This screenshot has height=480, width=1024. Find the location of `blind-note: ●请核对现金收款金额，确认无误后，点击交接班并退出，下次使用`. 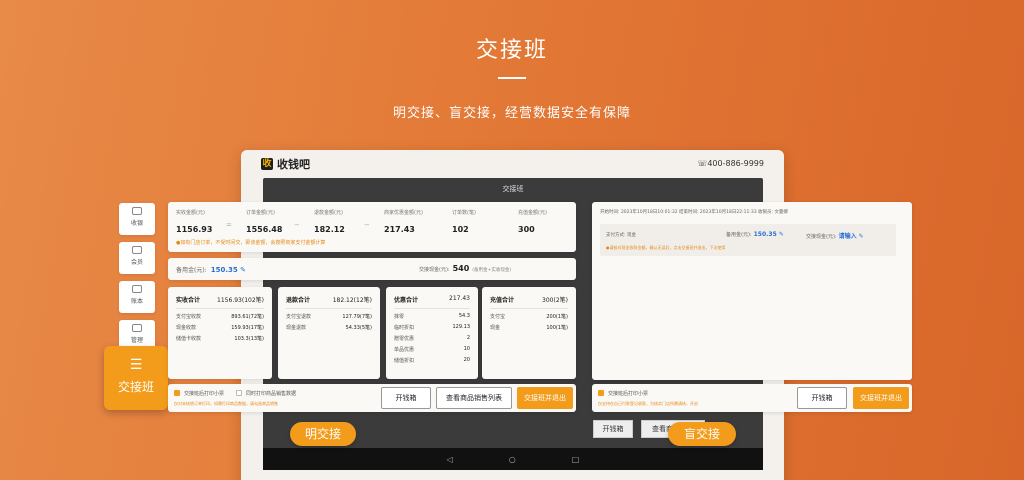

blind-note: ●请核对现金收款金额，确认无误后，点击交接班并退出，下次使用 is located at coordinates (666, 247).